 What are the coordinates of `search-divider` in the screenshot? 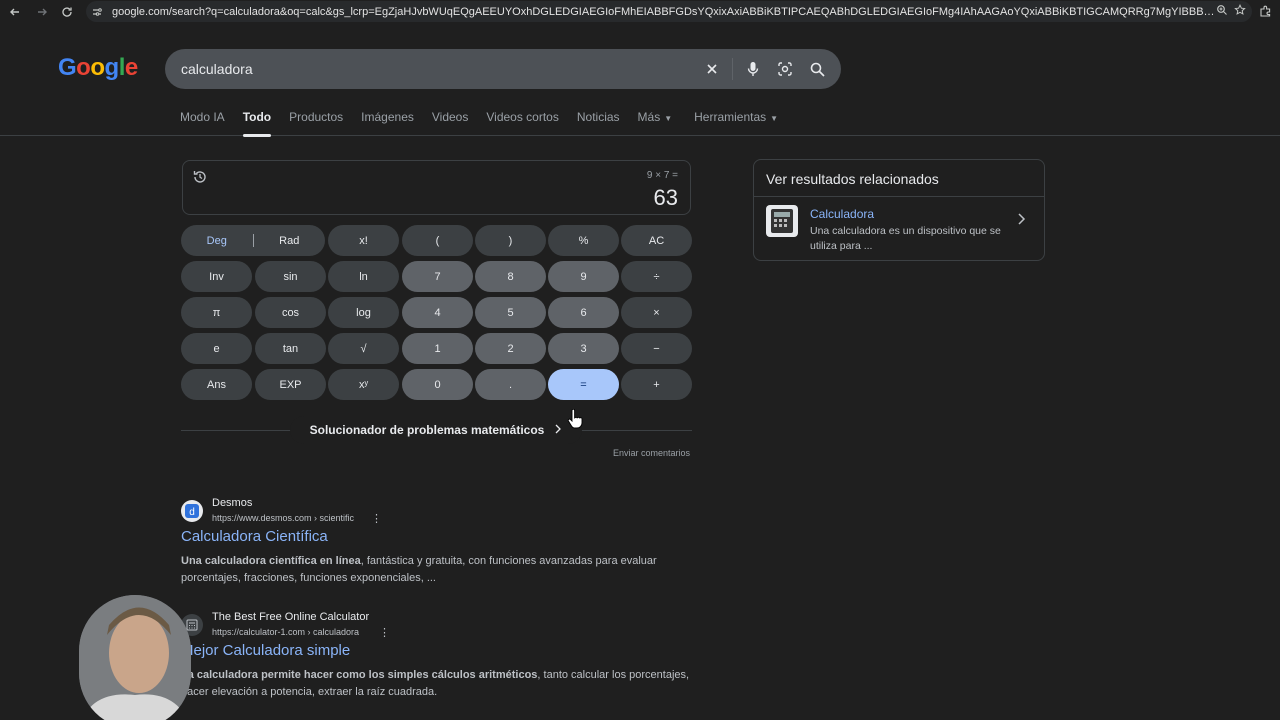 It's located at (732, 69).